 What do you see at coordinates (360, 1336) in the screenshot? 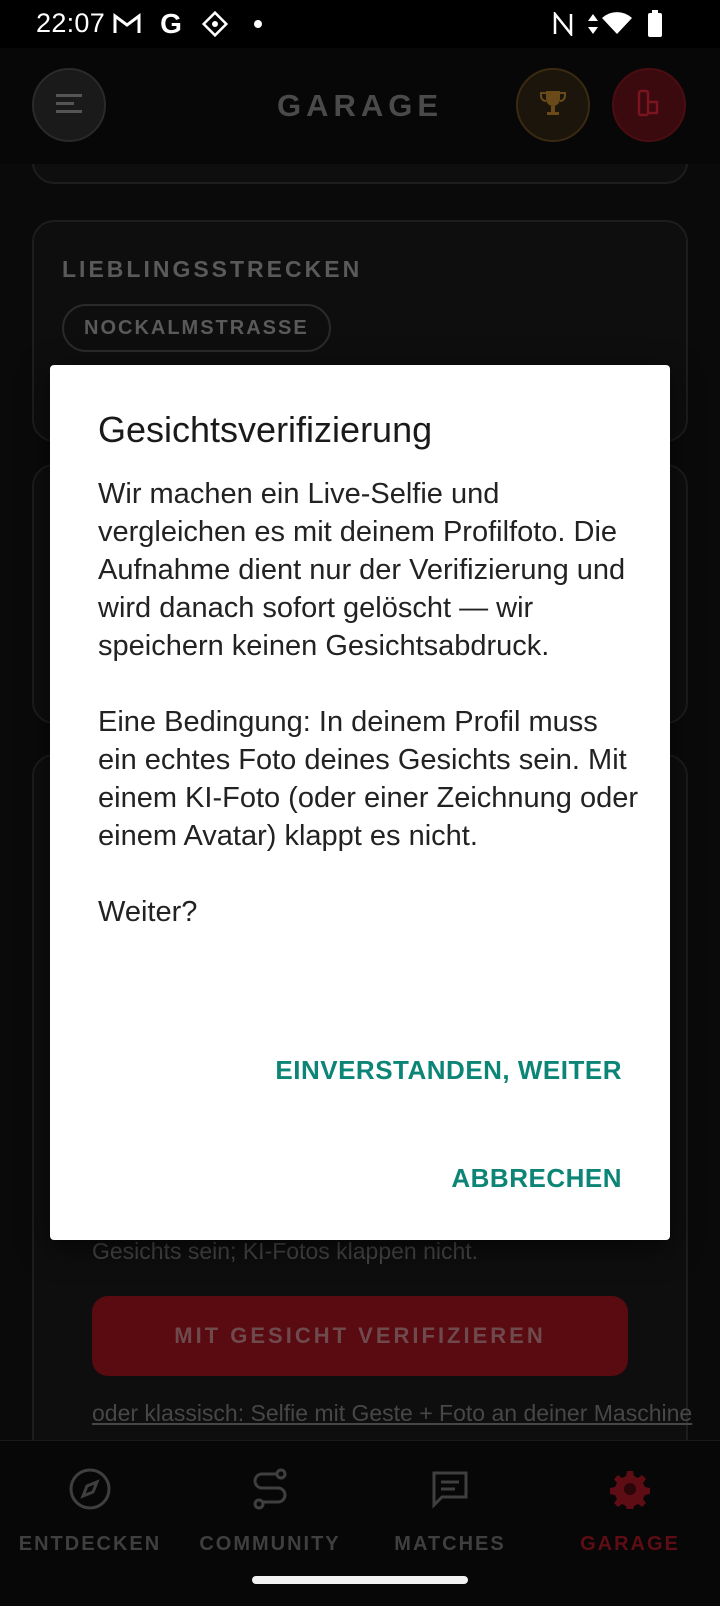
I see `verify-face-button: MIT GESICHT VERIFIZIEREN` at bounding box center [360, 1336].